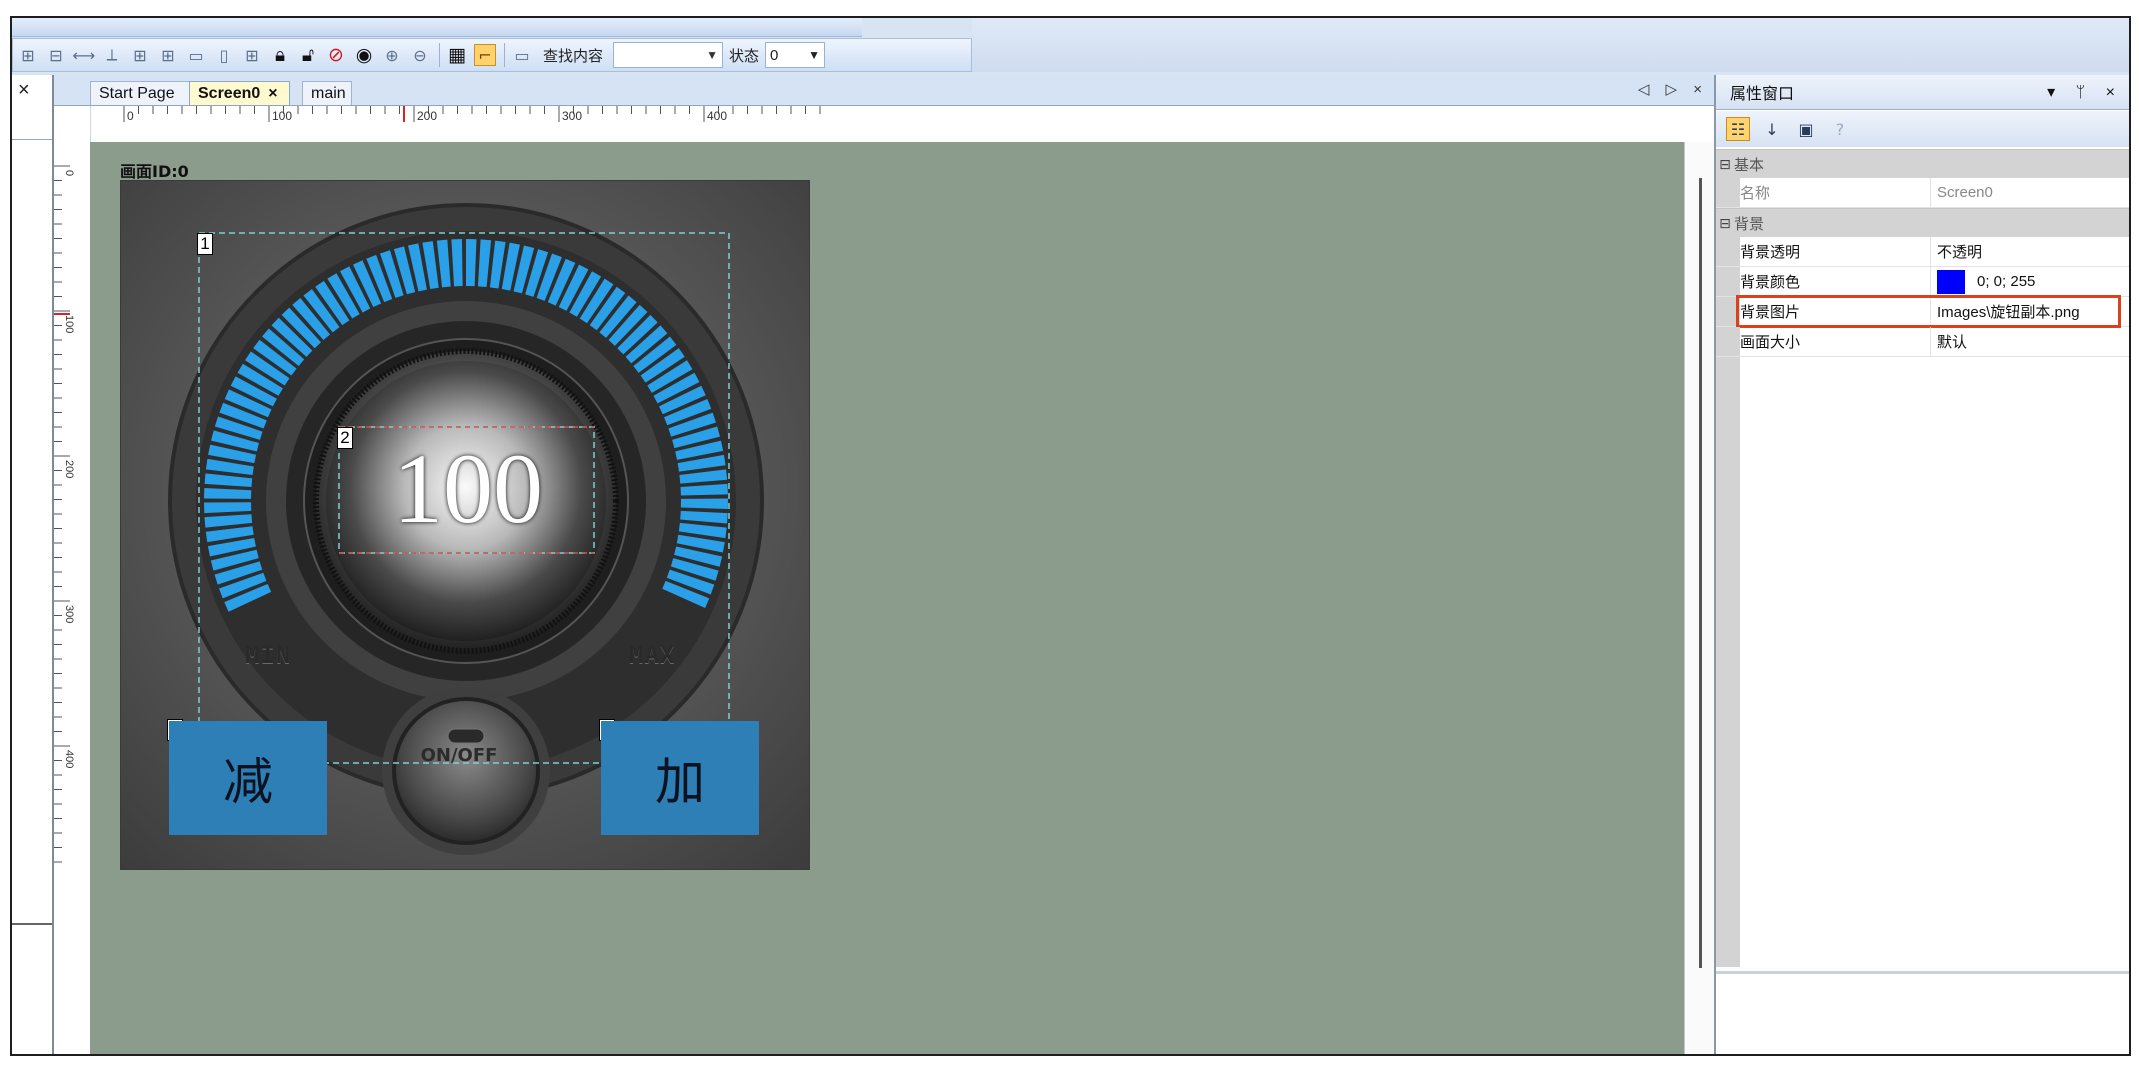  What do you see at coordinates (522, 55) in the screenshot?
I see `find-icon: ▭` at bounding box center [522, 55].